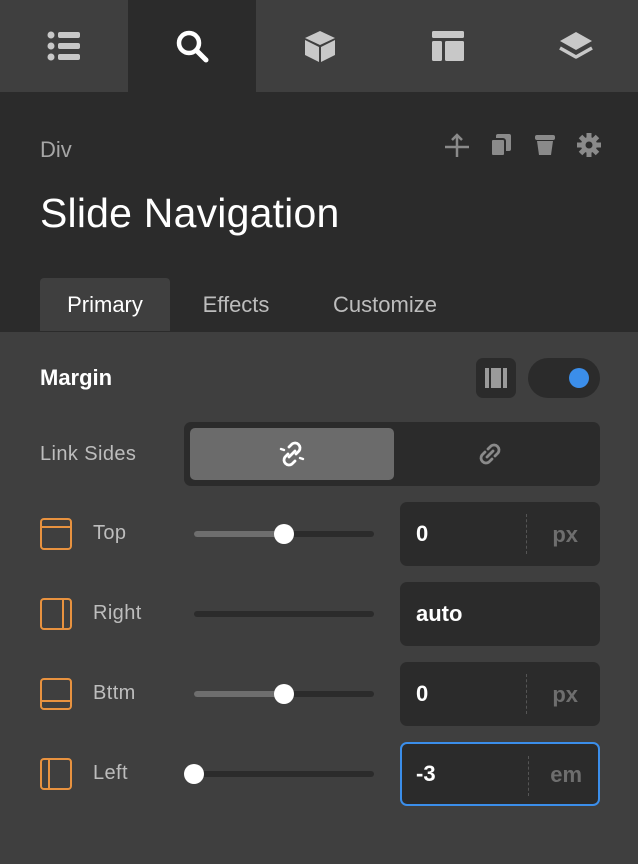  I want to click on margin-left-icon, so click(56, 774).